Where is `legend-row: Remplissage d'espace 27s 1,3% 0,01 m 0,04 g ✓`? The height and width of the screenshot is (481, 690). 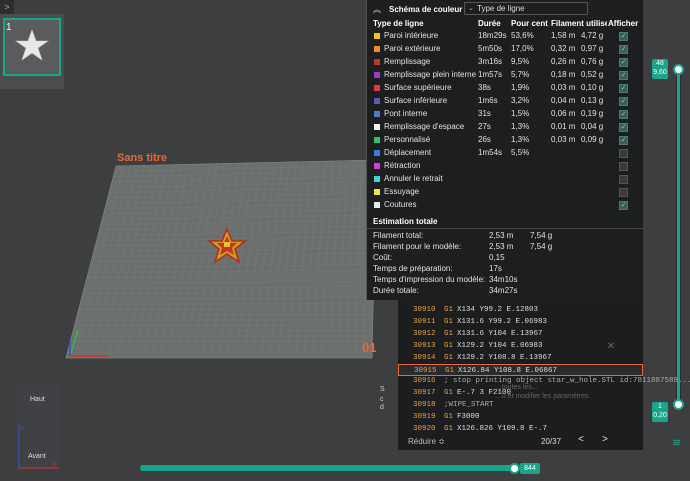 legend-row: Remplissage d'espace 27s 1,3% 0,01 m 0,04 g ✓ is located at coordinates (505, 127).